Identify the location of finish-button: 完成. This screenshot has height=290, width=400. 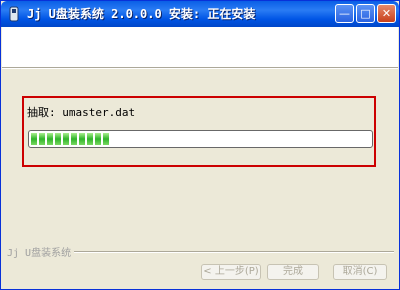
(293, 272).